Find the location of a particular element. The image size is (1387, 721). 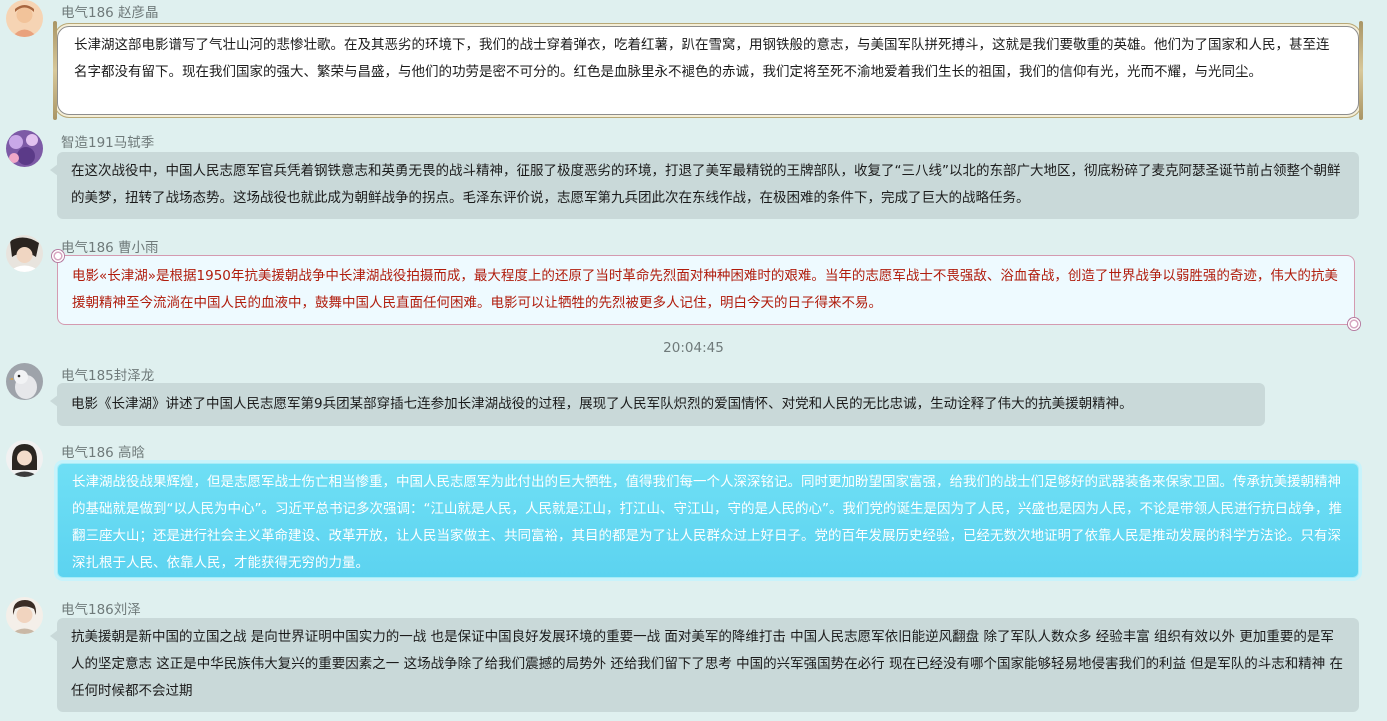

sender-name: 电气186刘泽 is located at coordinates (101, 610).